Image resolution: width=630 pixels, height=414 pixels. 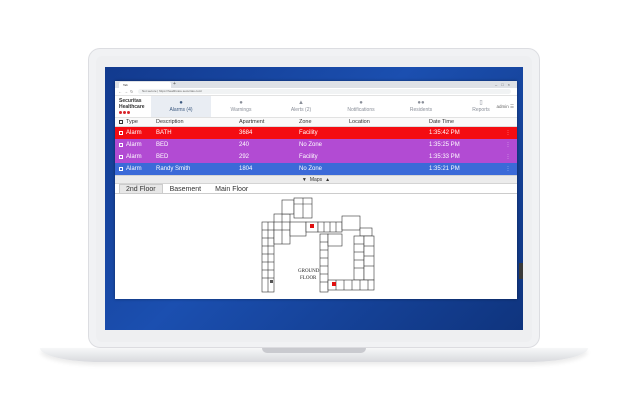 I want to click on floor-tabs: 2nd Floor Basement Main Floor, so click(x=316, y=189).